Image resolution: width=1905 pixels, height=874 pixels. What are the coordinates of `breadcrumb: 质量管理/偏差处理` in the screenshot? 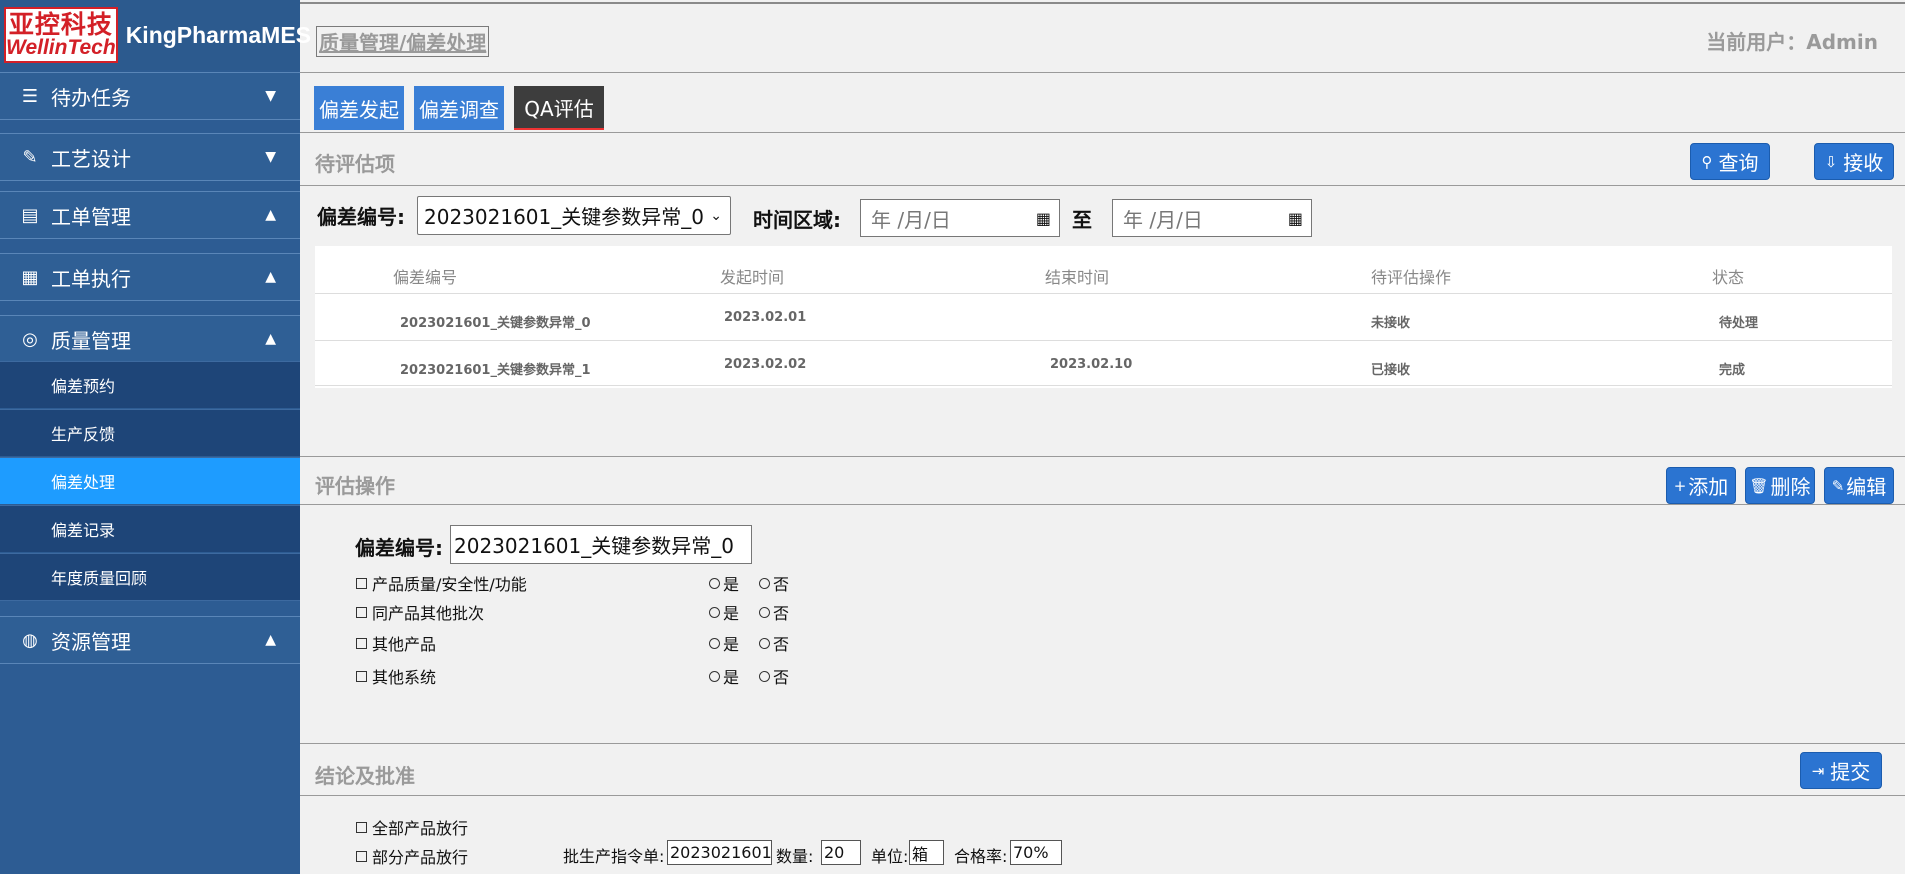 It's located at (403, 41).